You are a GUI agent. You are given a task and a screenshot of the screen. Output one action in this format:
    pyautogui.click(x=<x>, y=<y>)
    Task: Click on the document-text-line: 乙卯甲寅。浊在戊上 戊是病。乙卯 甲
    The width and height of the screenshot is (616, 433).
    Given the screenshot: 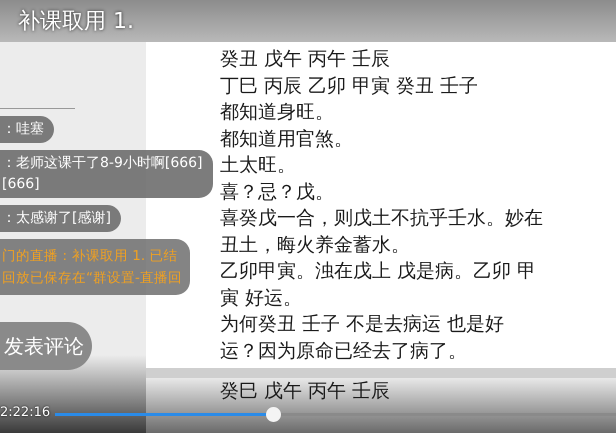 What is the action you would take?
    pyautogui.click(x=379, y=271)
    